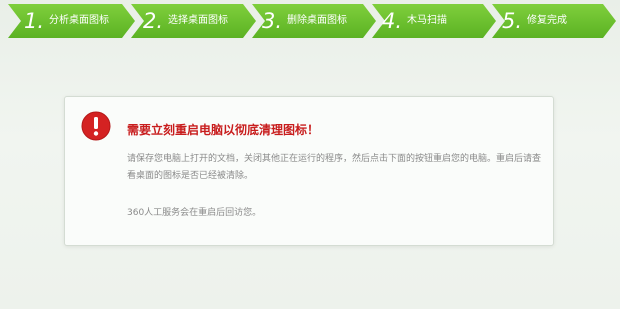  I want to click on step-3-number: 3., so click(272, 21).